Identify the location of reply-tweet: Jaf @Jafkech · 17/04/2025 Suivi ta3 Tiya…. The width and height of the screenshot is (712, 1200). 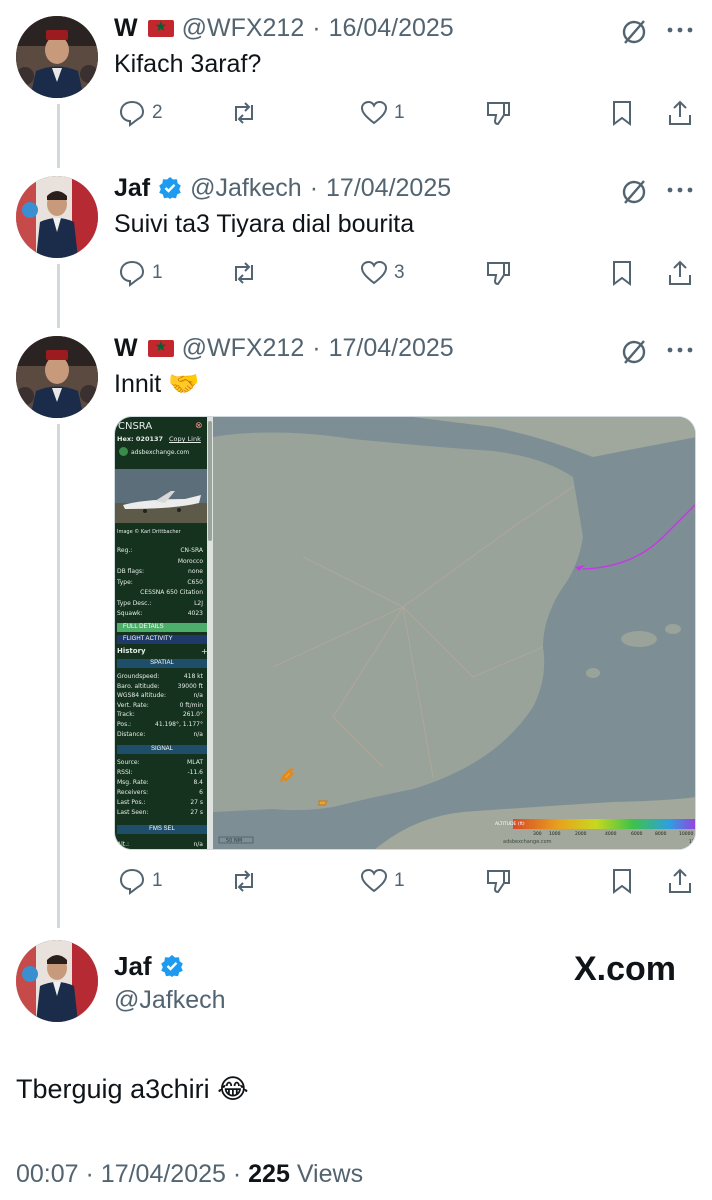
(356, 240).